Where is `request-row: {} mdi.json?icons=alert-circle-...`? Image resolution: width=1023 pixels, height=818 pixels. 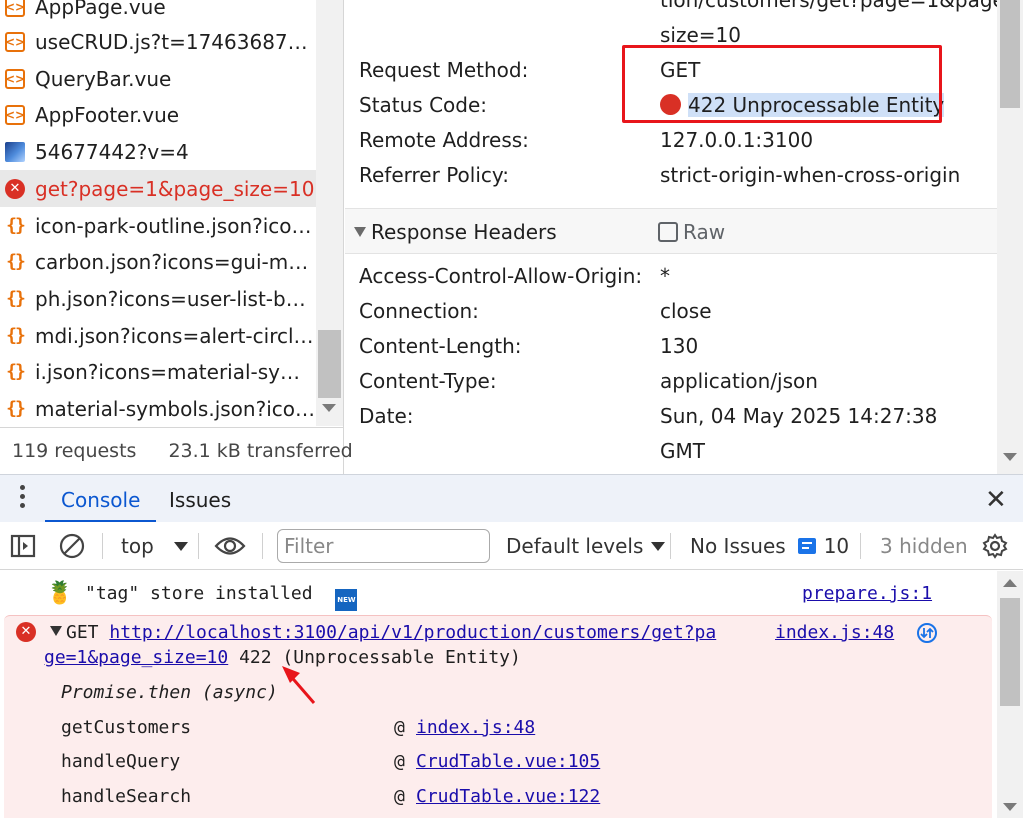 request-row: {} mdi.json?icons=alert-circle-... is located at coordinates (158, 335).